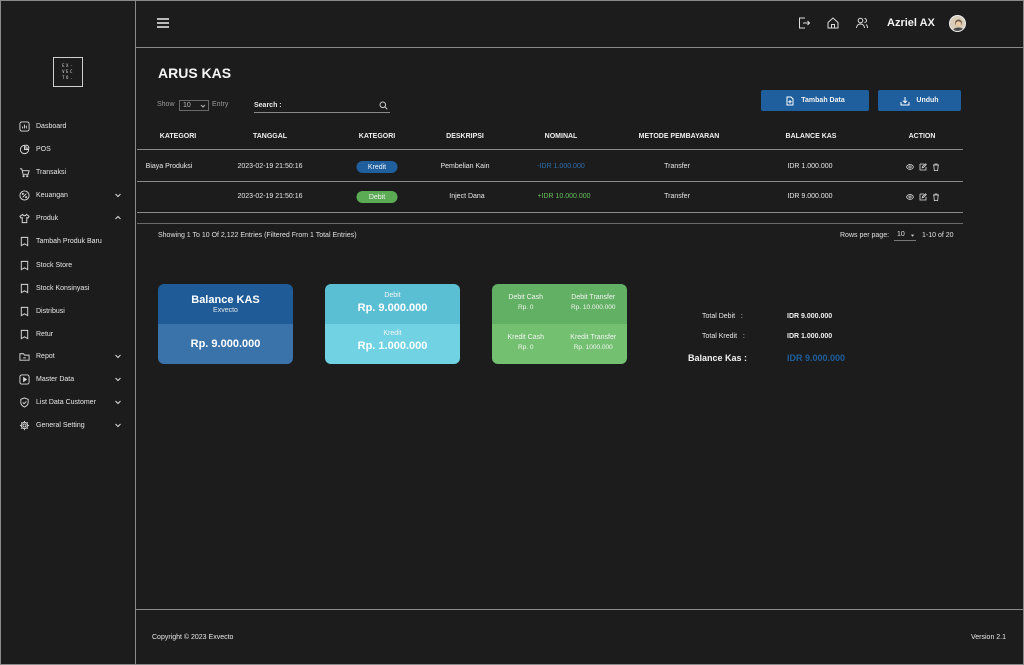  Describe the element at coordinates (561, 136) in the screenshot. I see `col-header-nominal: NOMINAL` at that location.